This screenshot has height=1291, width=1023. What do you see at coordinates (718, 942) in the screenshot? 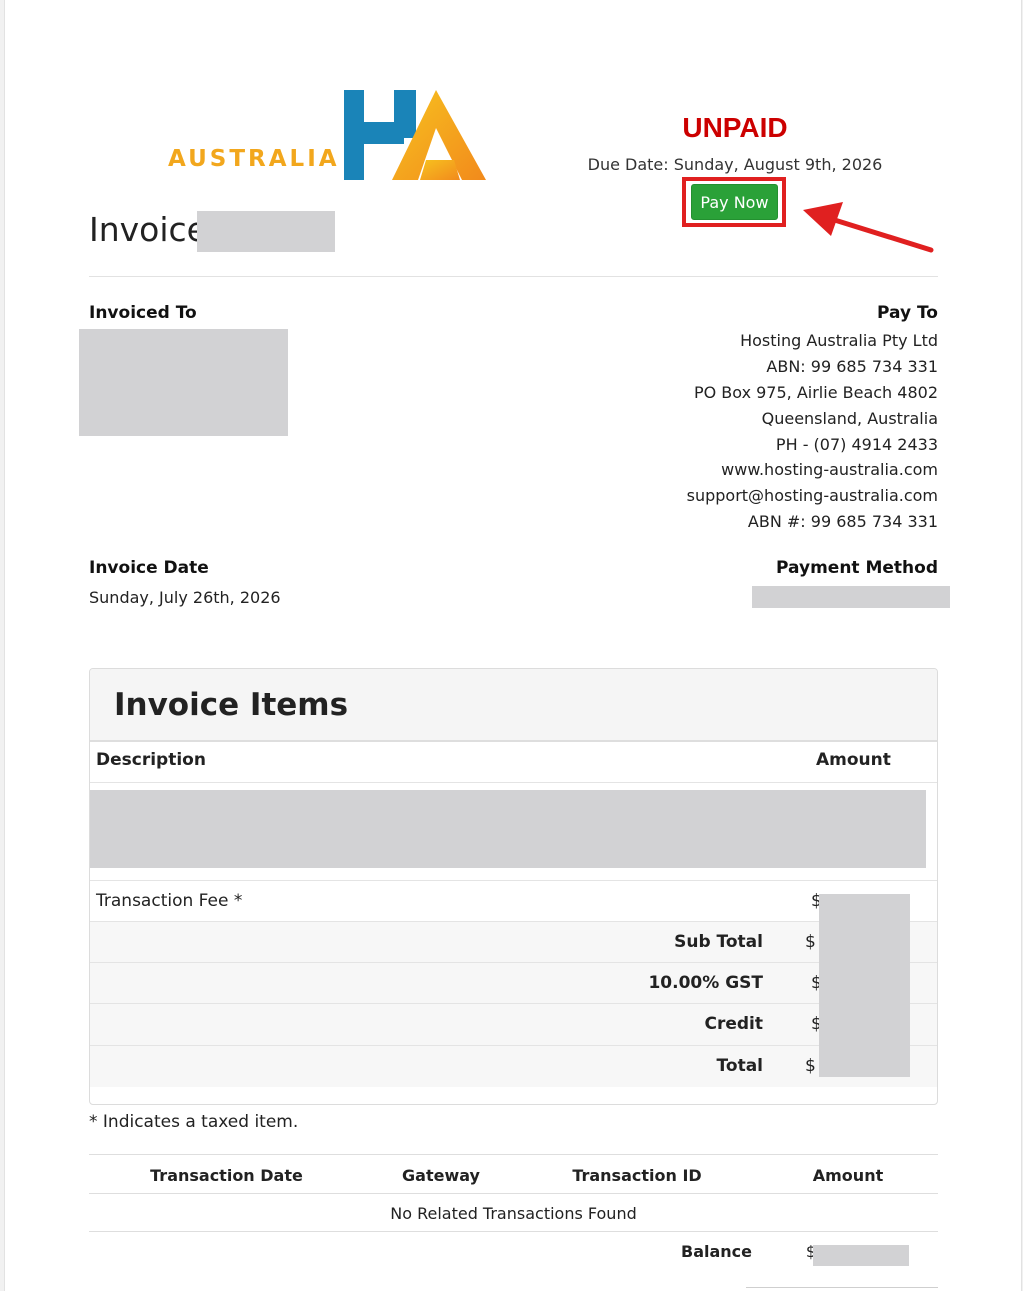
I see `subtotal-label: Sub Total` at bounding box center [718, 942].